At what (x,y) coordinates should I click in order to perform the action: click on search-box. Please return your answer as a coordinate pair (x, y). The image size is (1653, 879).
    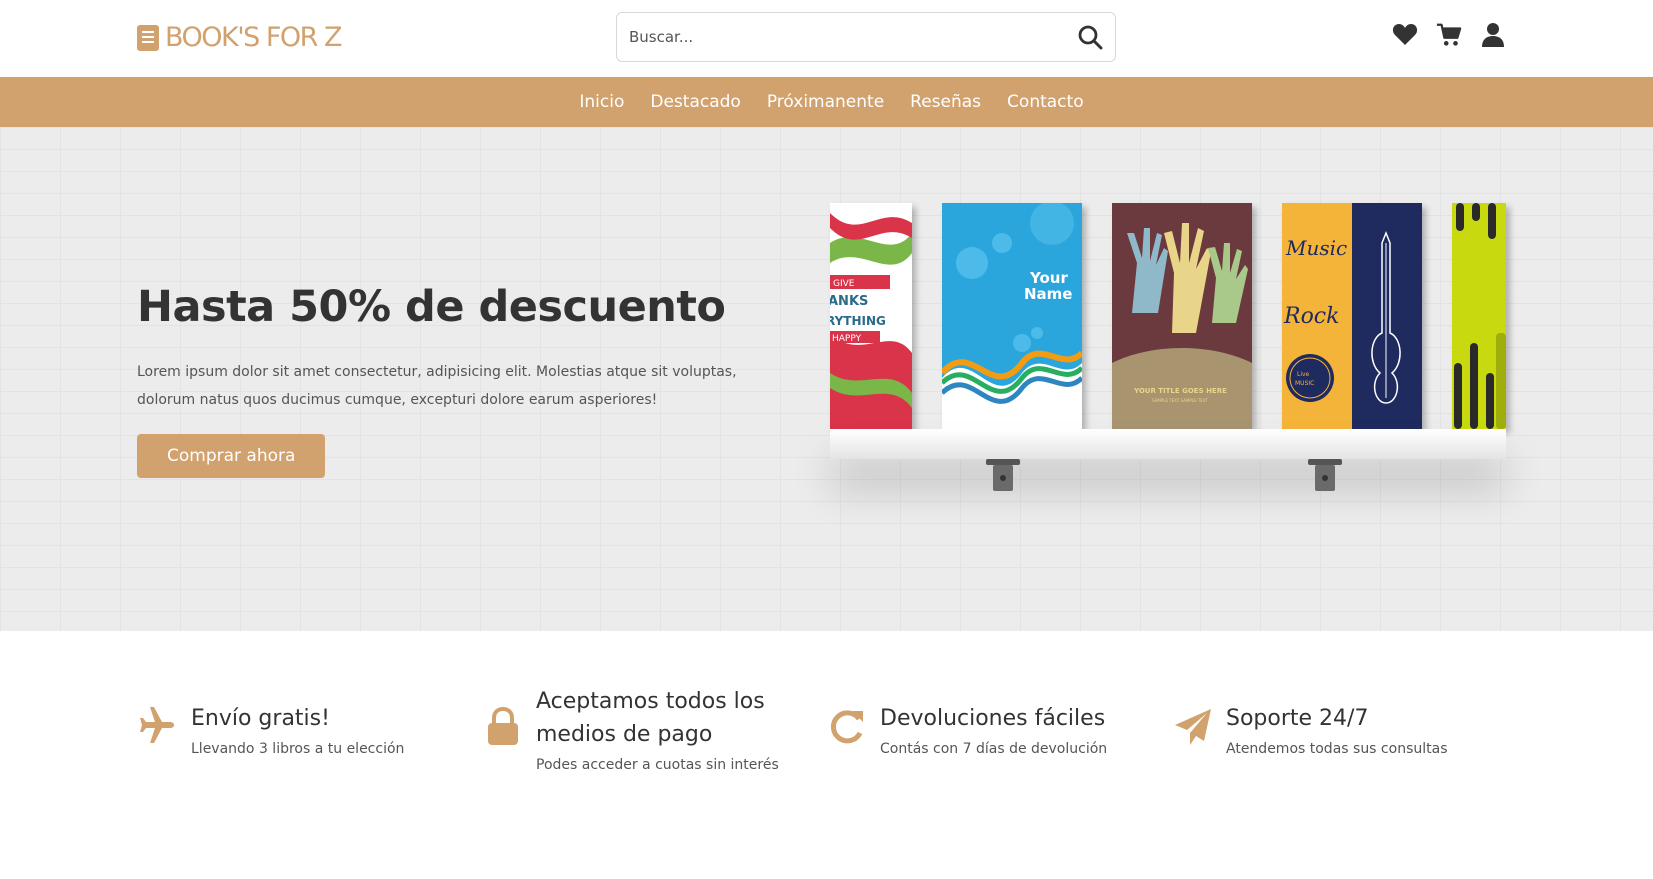
    Looking at the image, I should click on (866, 37).